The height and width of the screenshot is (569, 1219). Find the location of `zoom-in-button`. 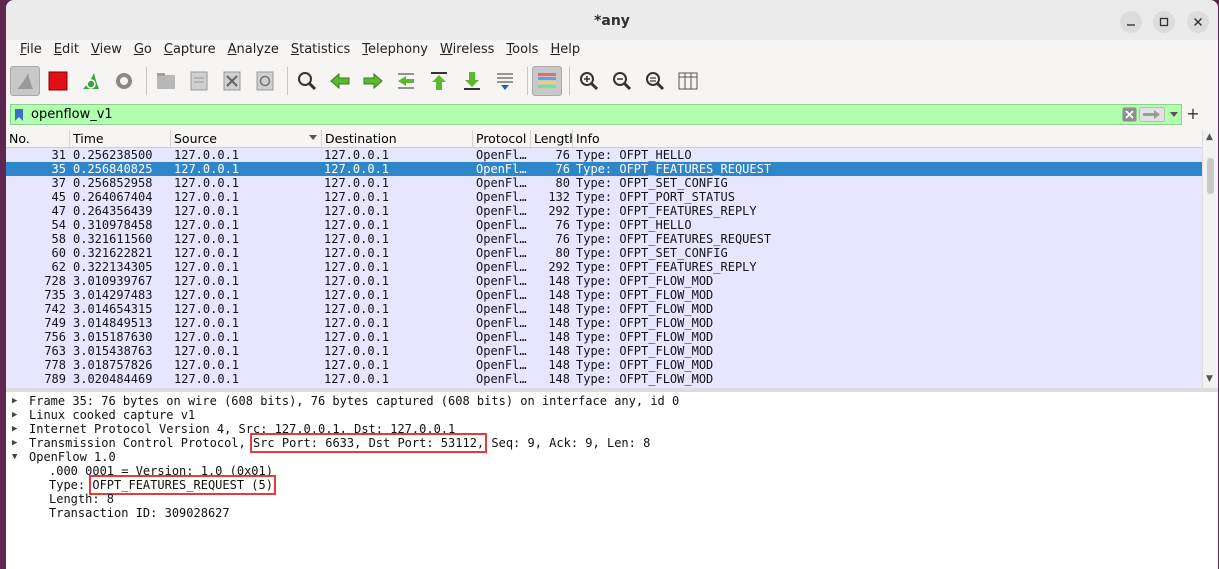

zoom-in-button is located at coordinates (589, 81).